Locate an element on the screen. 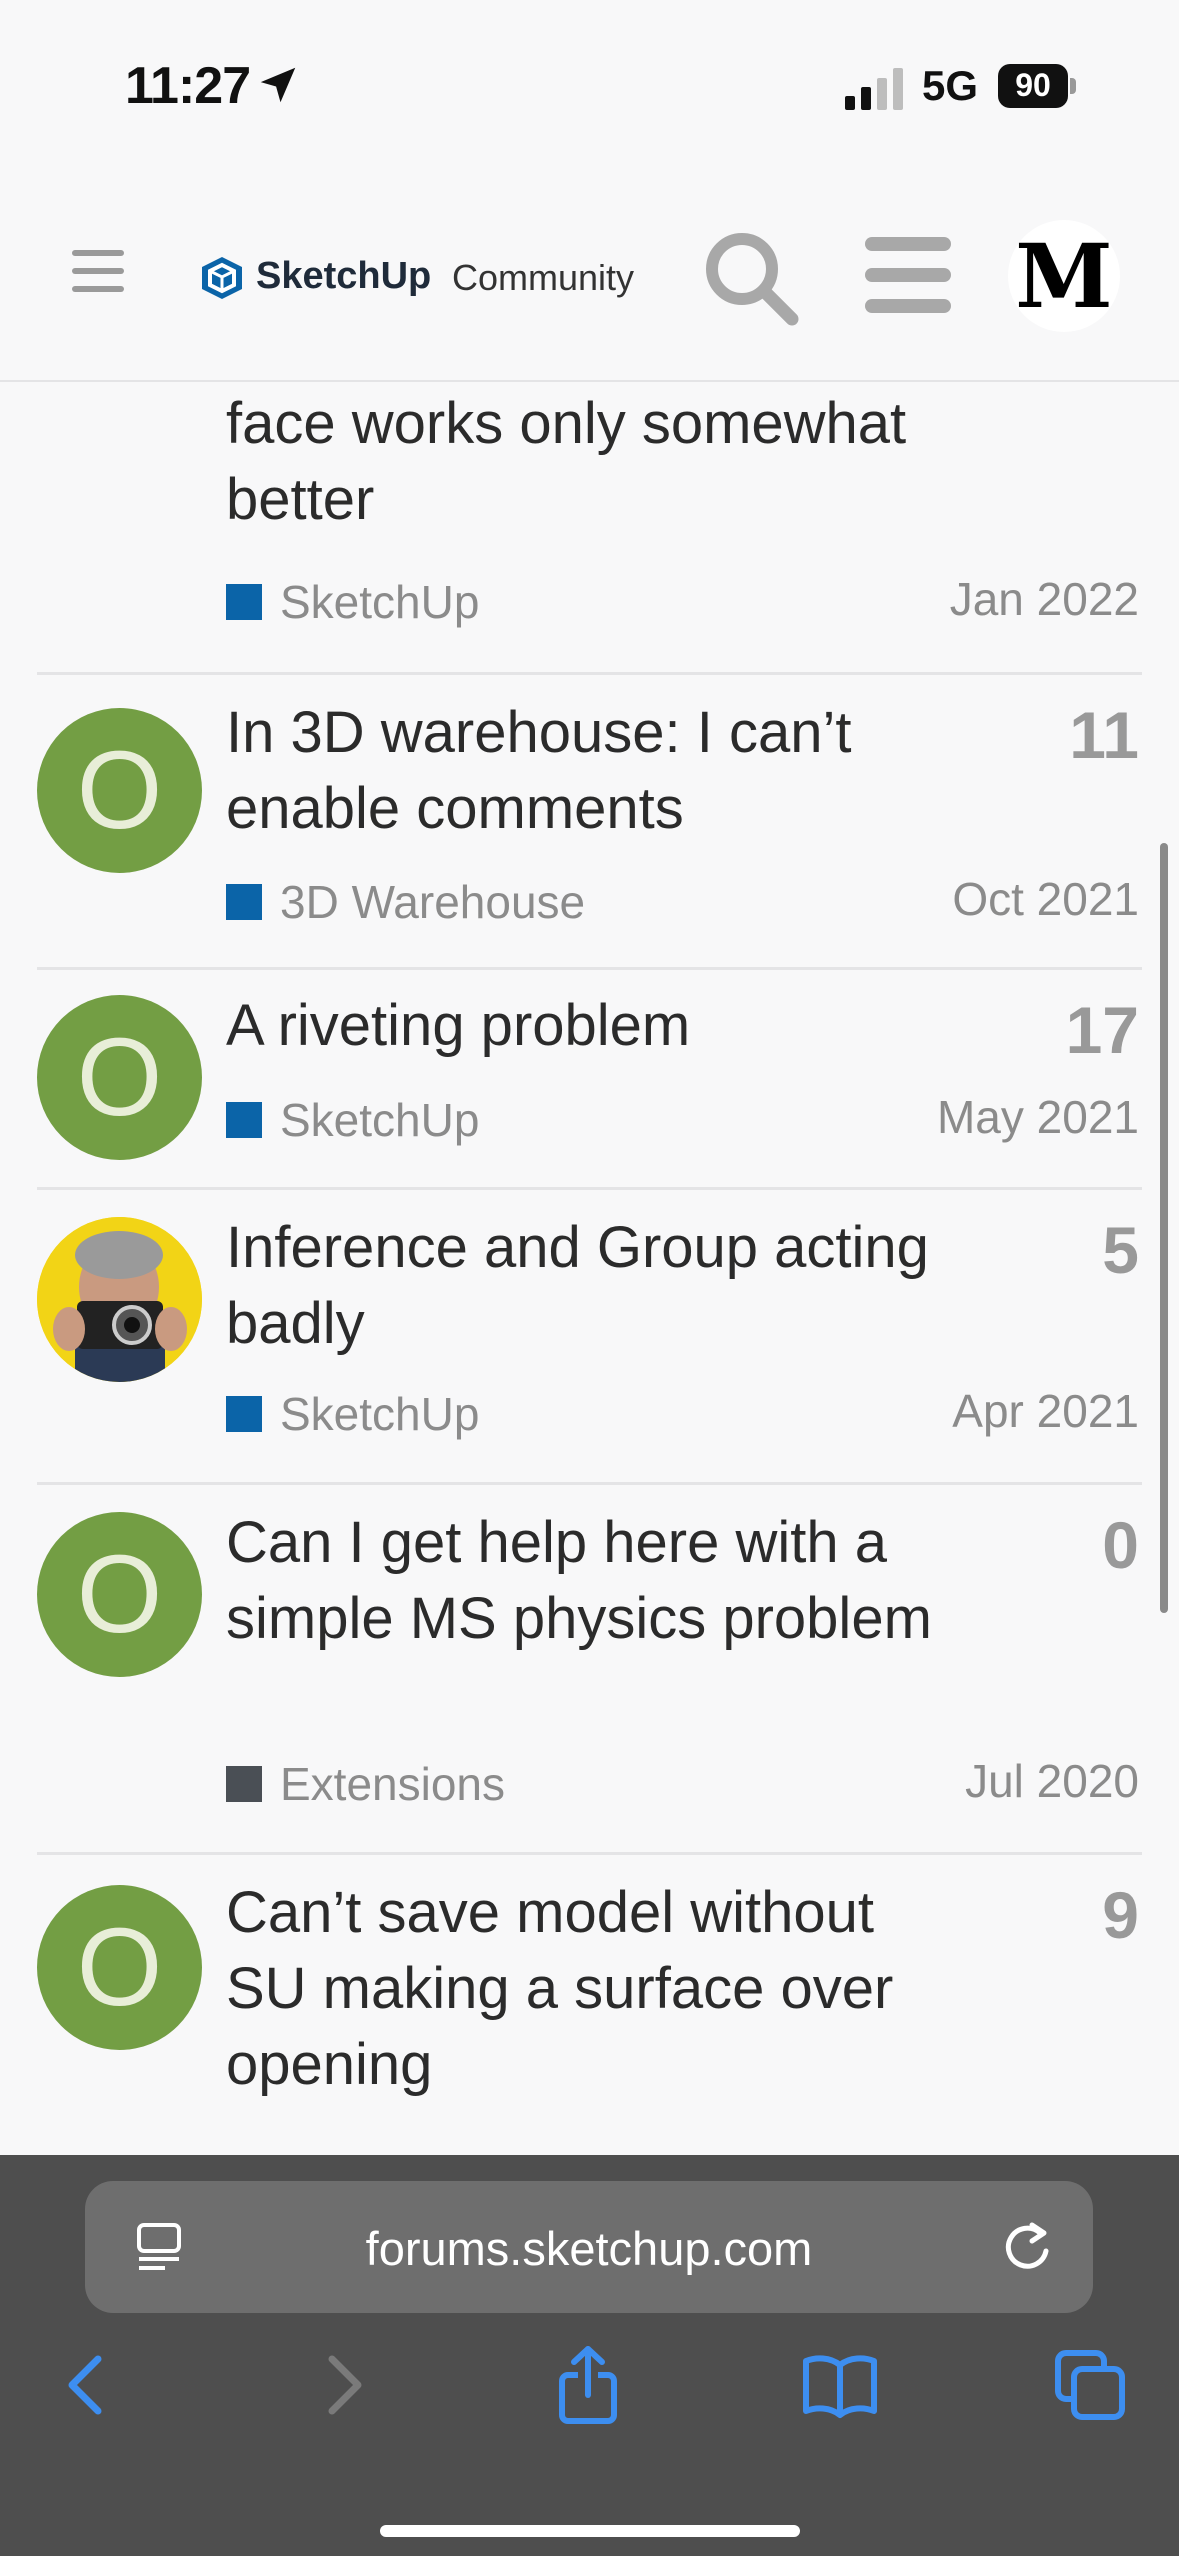 The height and width of the screenshot is (2556, 1179). clock: 11:27 is located at coordinates (188, 86).